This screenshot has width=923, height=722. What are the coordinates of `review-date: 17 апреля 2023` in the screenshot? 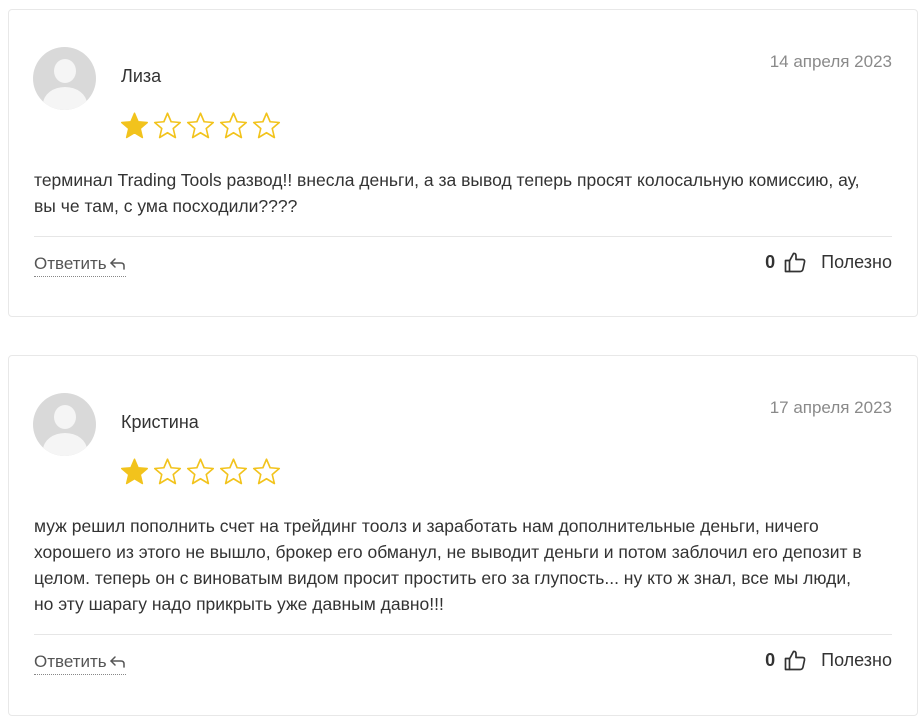 It's located at (830, 407).